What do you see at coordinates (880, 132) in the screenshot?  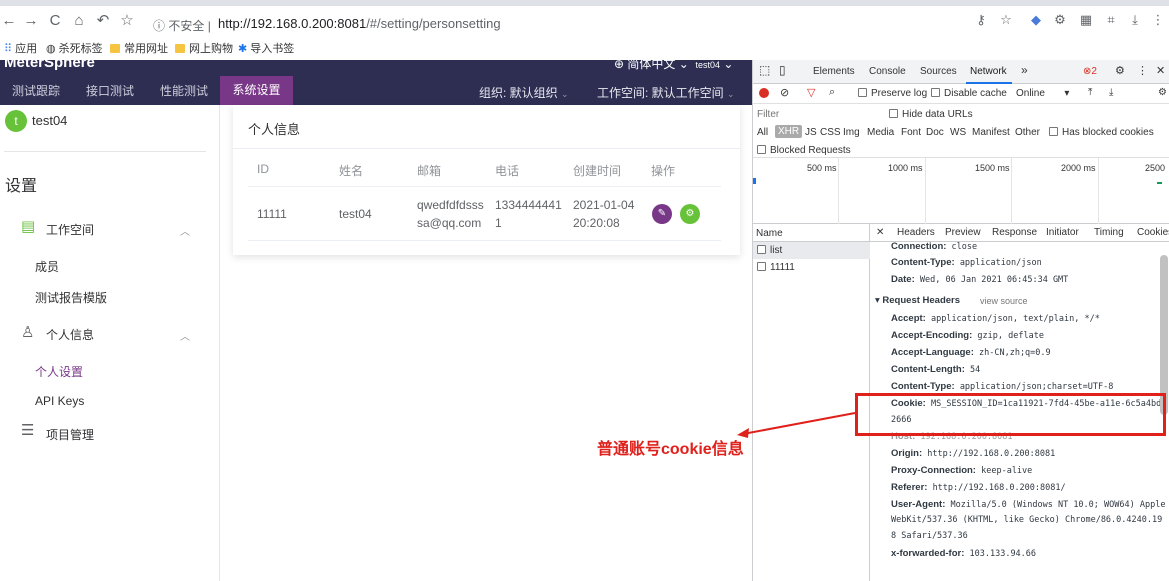 I see `type-media: Media` at bounding box center [880, 132].